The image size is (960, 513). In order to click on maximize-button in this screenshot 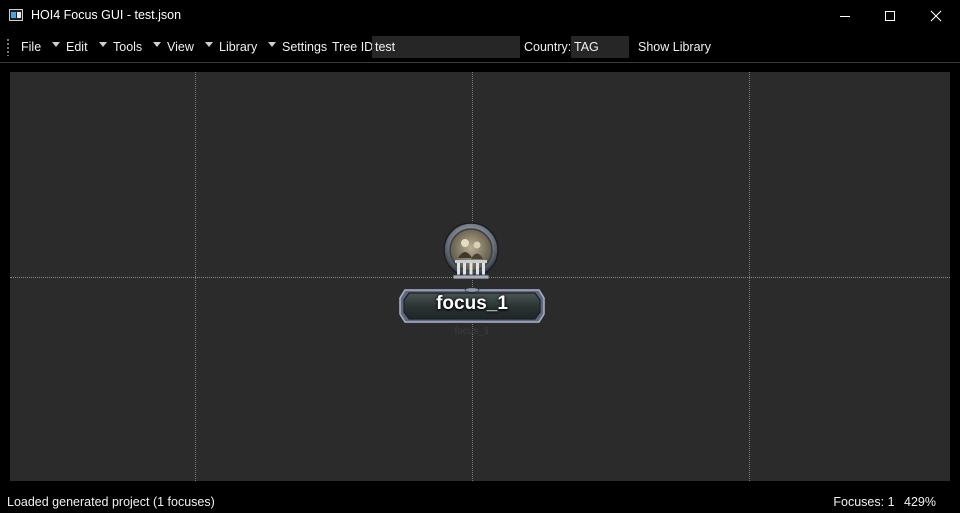, I will do `click(890, 16)`.